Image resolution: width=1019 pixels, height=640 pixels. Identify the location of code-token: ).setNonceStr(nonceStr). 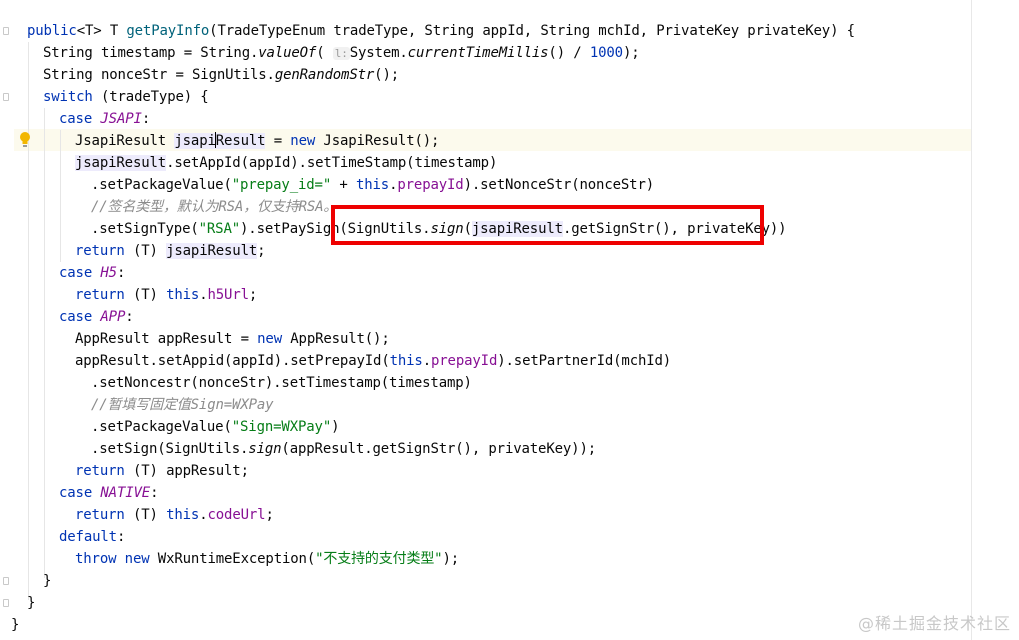
(559, 185).